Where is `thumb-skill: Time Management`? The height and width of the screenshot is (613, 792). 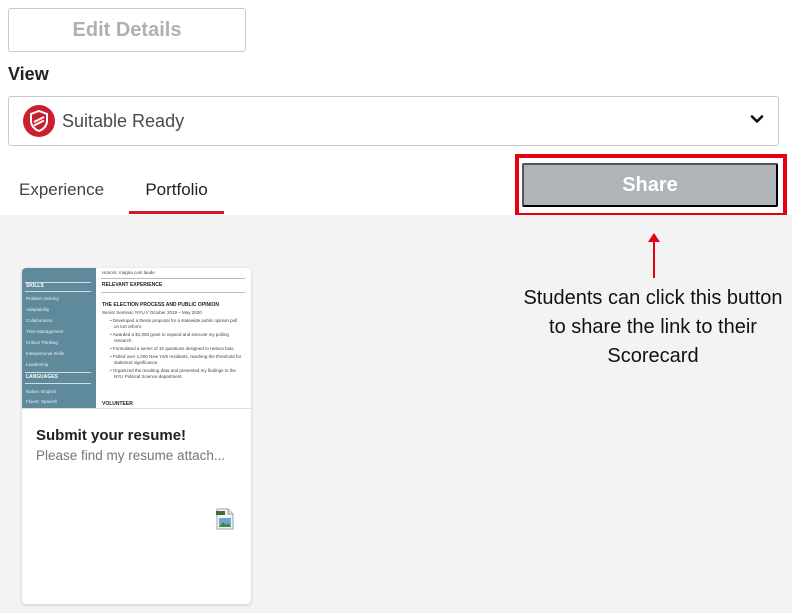 thumb-skill: Time Management is located at coordinates (45, 331).